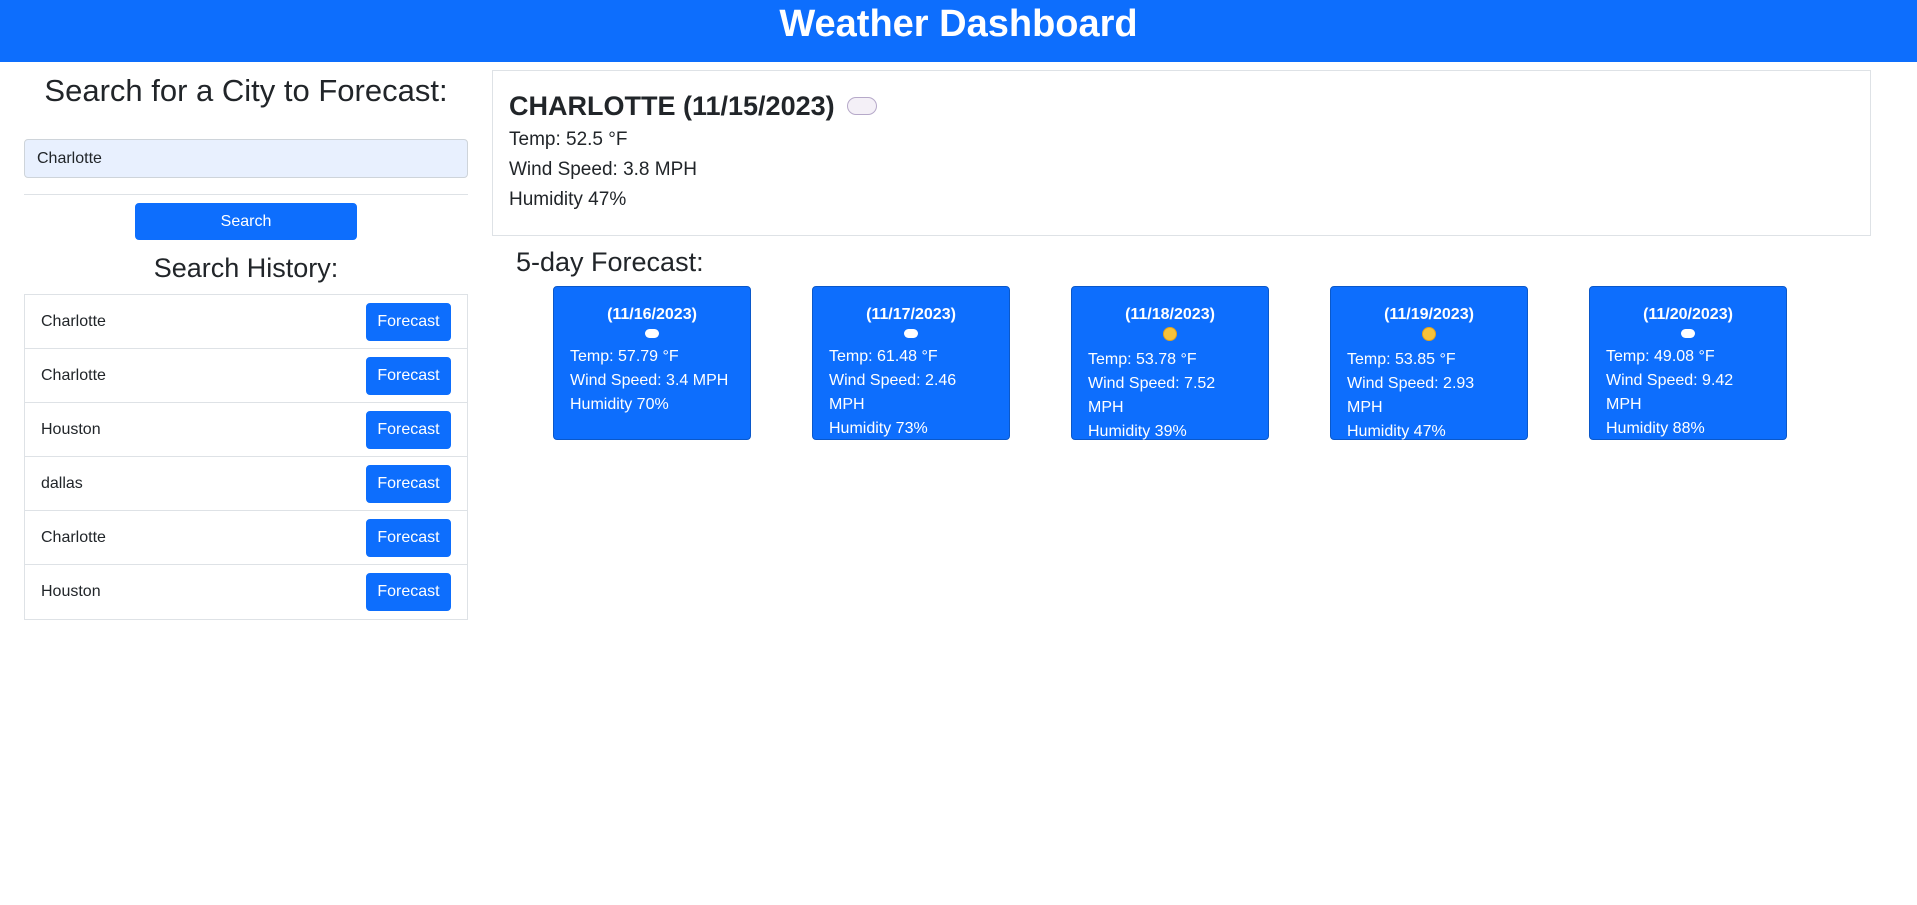 Image resolution: width=1917 pixels, height=905 pixels. Describe the element at coordinates (1142, 359) in the screenshot. I see `forecast-temp: Temp: 53.78 °F` at that location.